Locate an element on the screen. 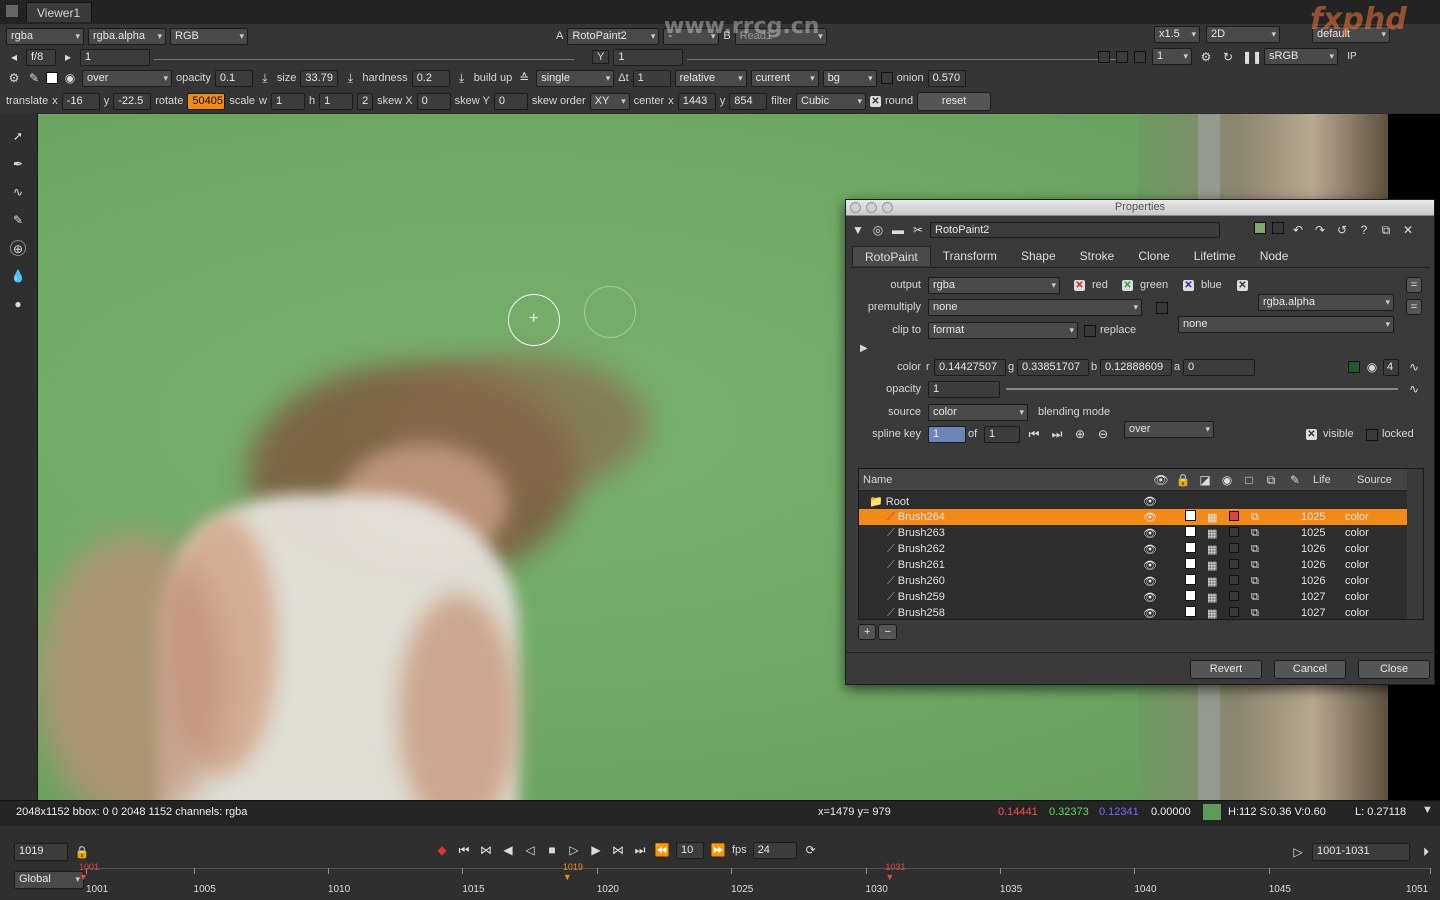 The image size is (1440, 900). skeworder-select: XY is located at coordinates (609, 101).